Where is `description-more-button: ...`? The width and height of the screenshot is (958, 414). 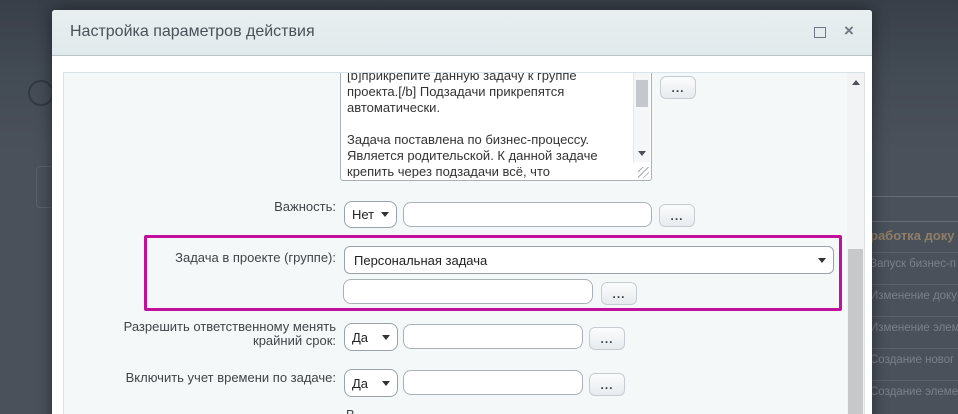 description-more-button: ... is located at coordinates (678, 87).